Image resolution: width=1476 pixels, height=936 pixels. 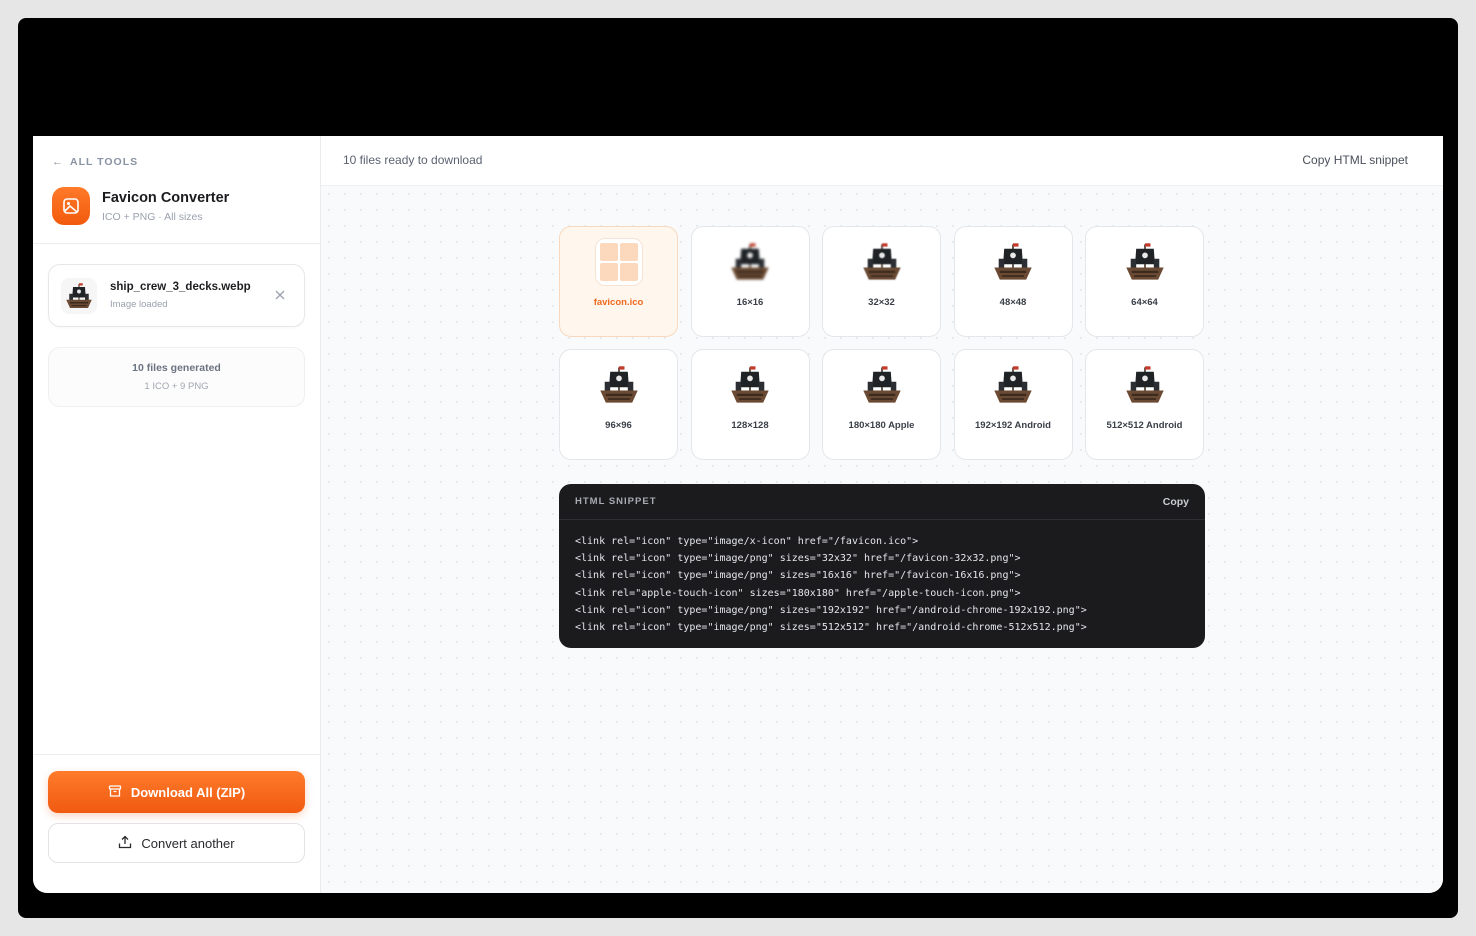 What do you see at coordinates (750, 425) in the screenshot?
I see `favicon-tile-label: 128×128` at bounding box center [750, 425].